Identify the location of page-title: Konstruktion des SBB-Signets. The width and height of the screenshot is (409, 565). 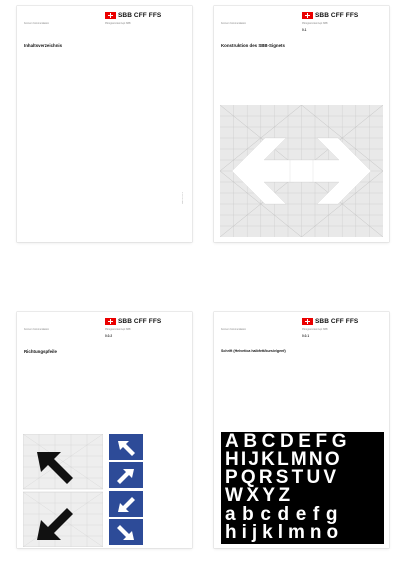
(253, 45).